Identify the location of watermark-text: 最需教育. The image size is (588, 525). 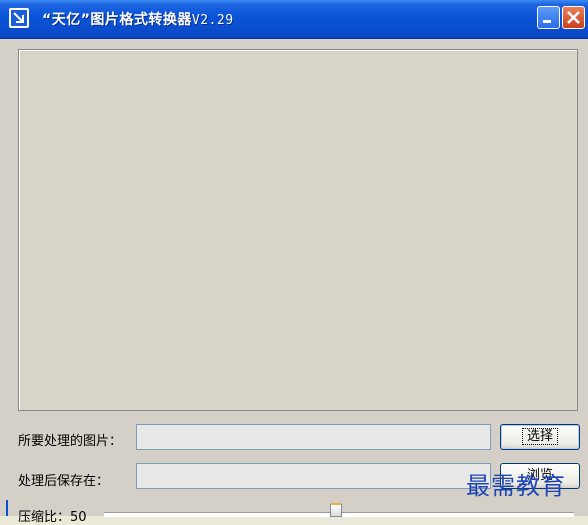
(516, 486).